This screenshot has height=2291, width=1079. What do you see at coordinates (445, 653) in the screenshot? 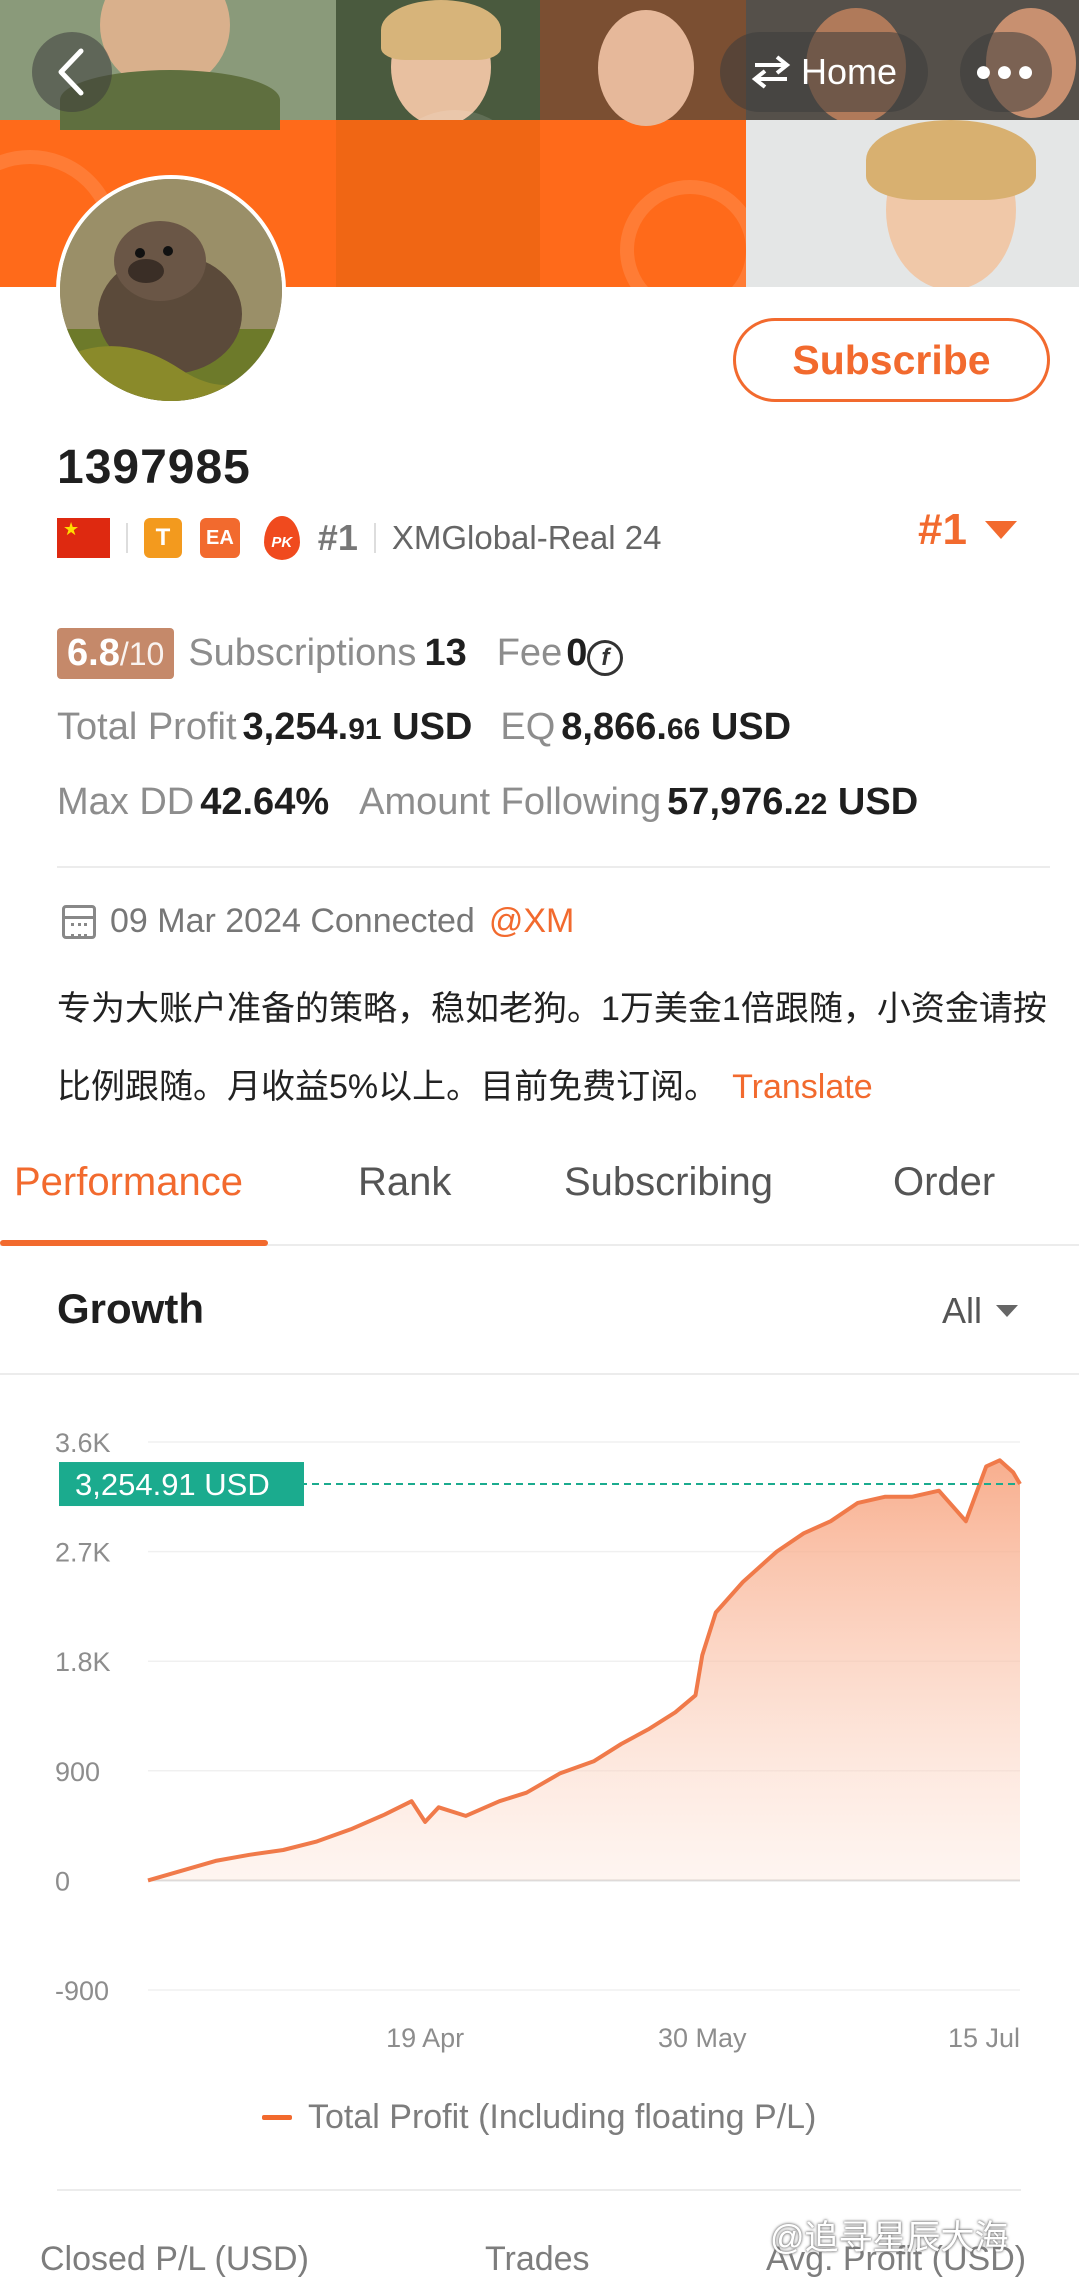
I see `subscriptions-value: 13` at bounding box center [445, 653].